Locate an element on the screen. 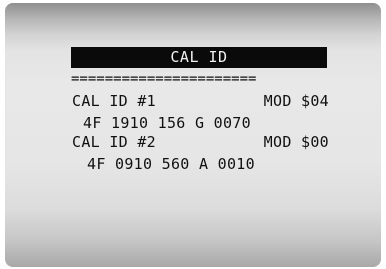 This screenshot has width=386, height=269. cal-id-1-module: MOD $04 is located at coordinates (296, 101).